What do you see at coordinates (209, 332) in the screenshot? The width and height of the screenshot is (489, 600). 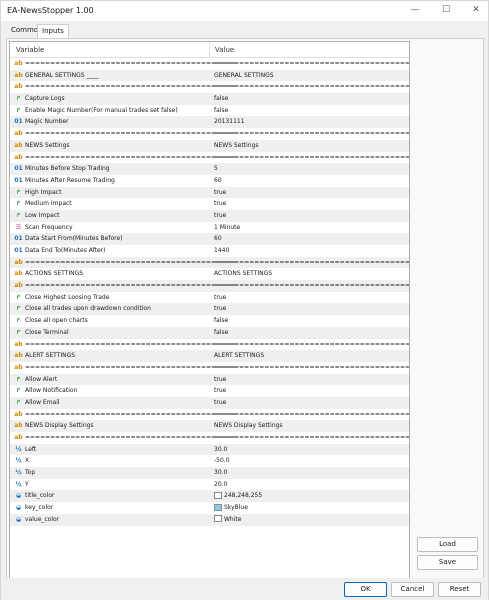 I see `table-row: ↱ Close Terminal false` at bounding box center [209, 332].